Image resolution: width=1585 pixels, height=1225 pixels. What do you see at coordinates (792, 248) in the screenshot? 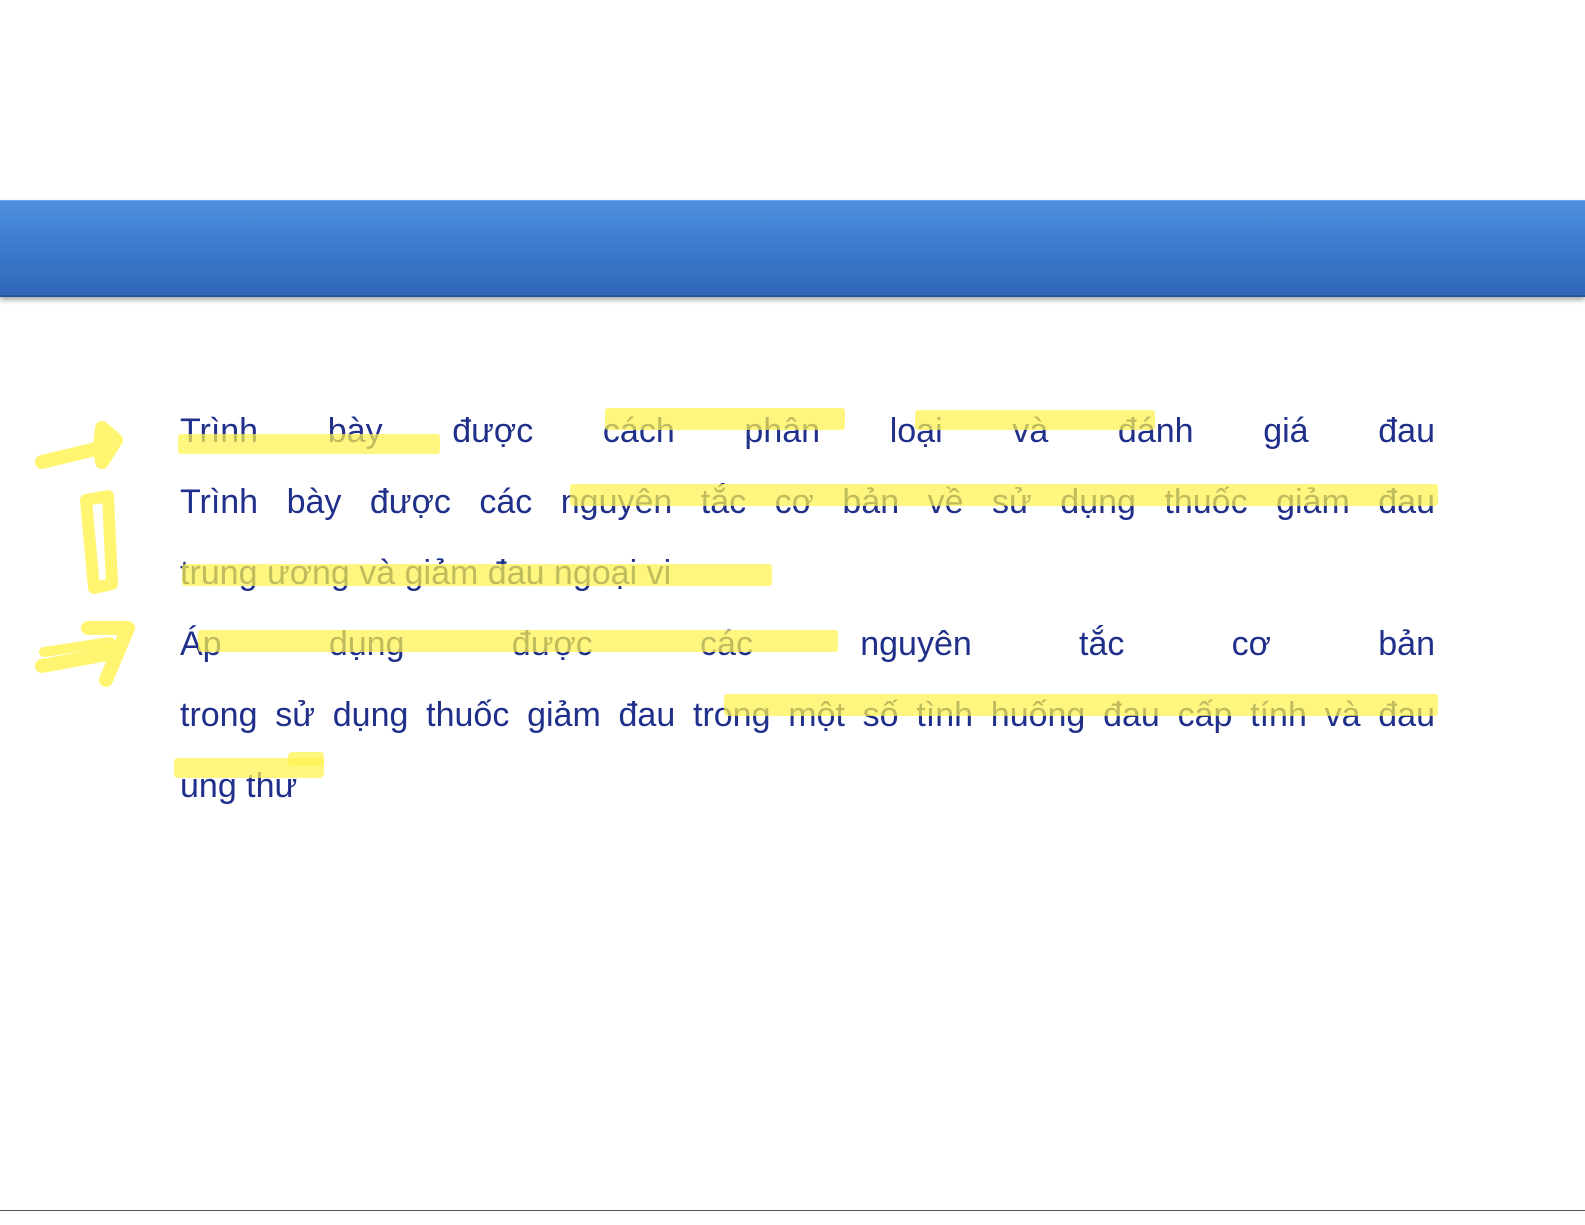
I see `title-bar` at bounding box center [792, 248].